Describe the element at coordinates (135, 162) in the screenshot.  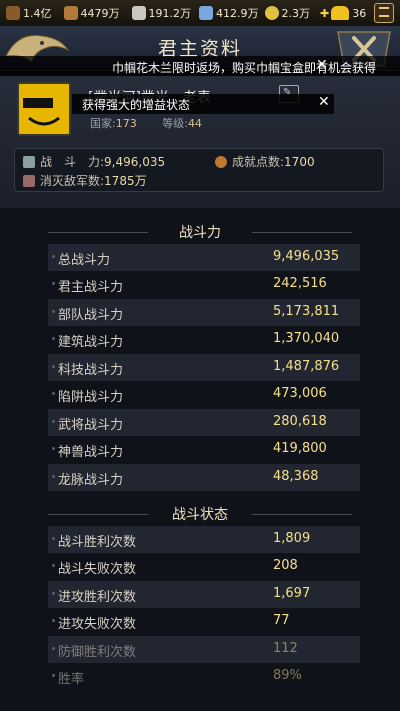
I see `power-value: 9,496,035` at that location.